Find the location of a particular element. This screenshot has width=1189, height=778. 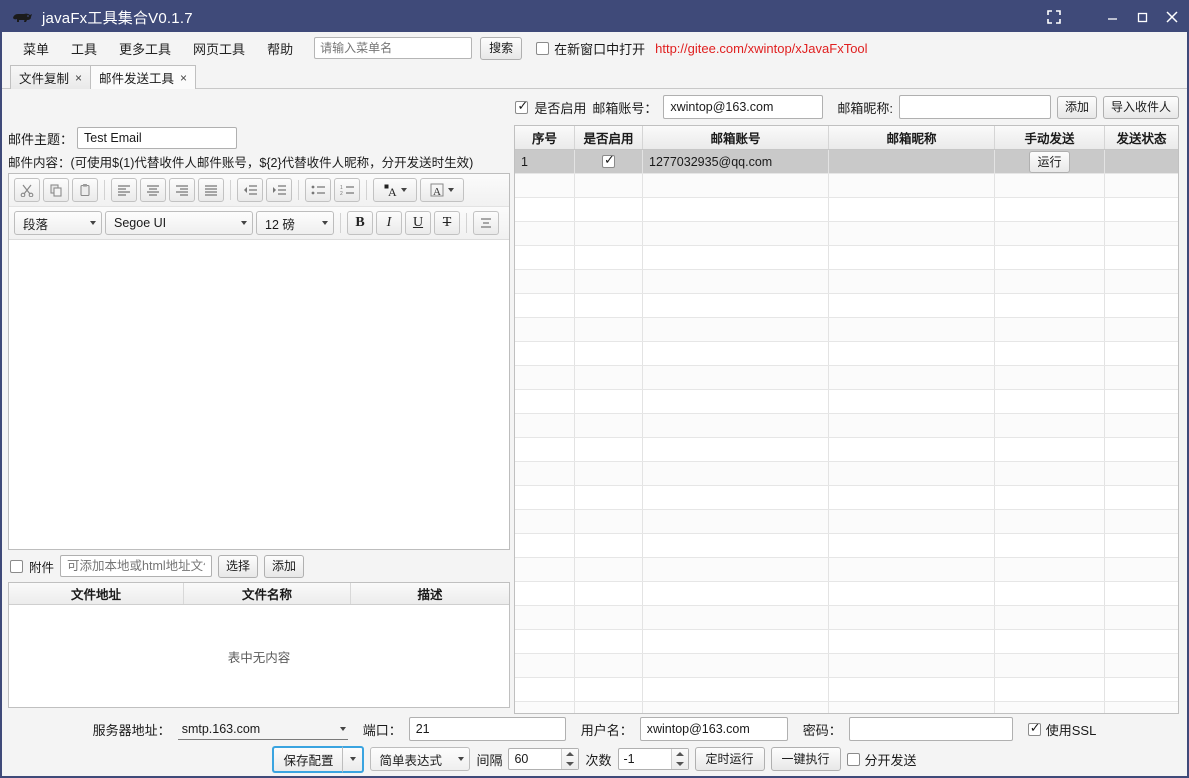

interval-input is located at coordinates (535, 759).